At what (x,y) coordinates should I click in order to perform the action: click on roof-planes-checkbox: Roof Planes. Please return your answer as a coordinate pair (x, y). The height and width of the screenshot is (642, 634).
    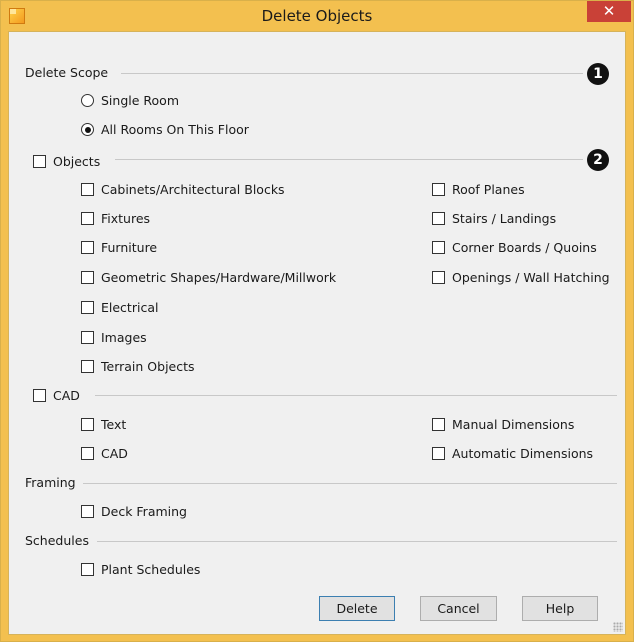
    Looking at the image, I should click on (478, 190).